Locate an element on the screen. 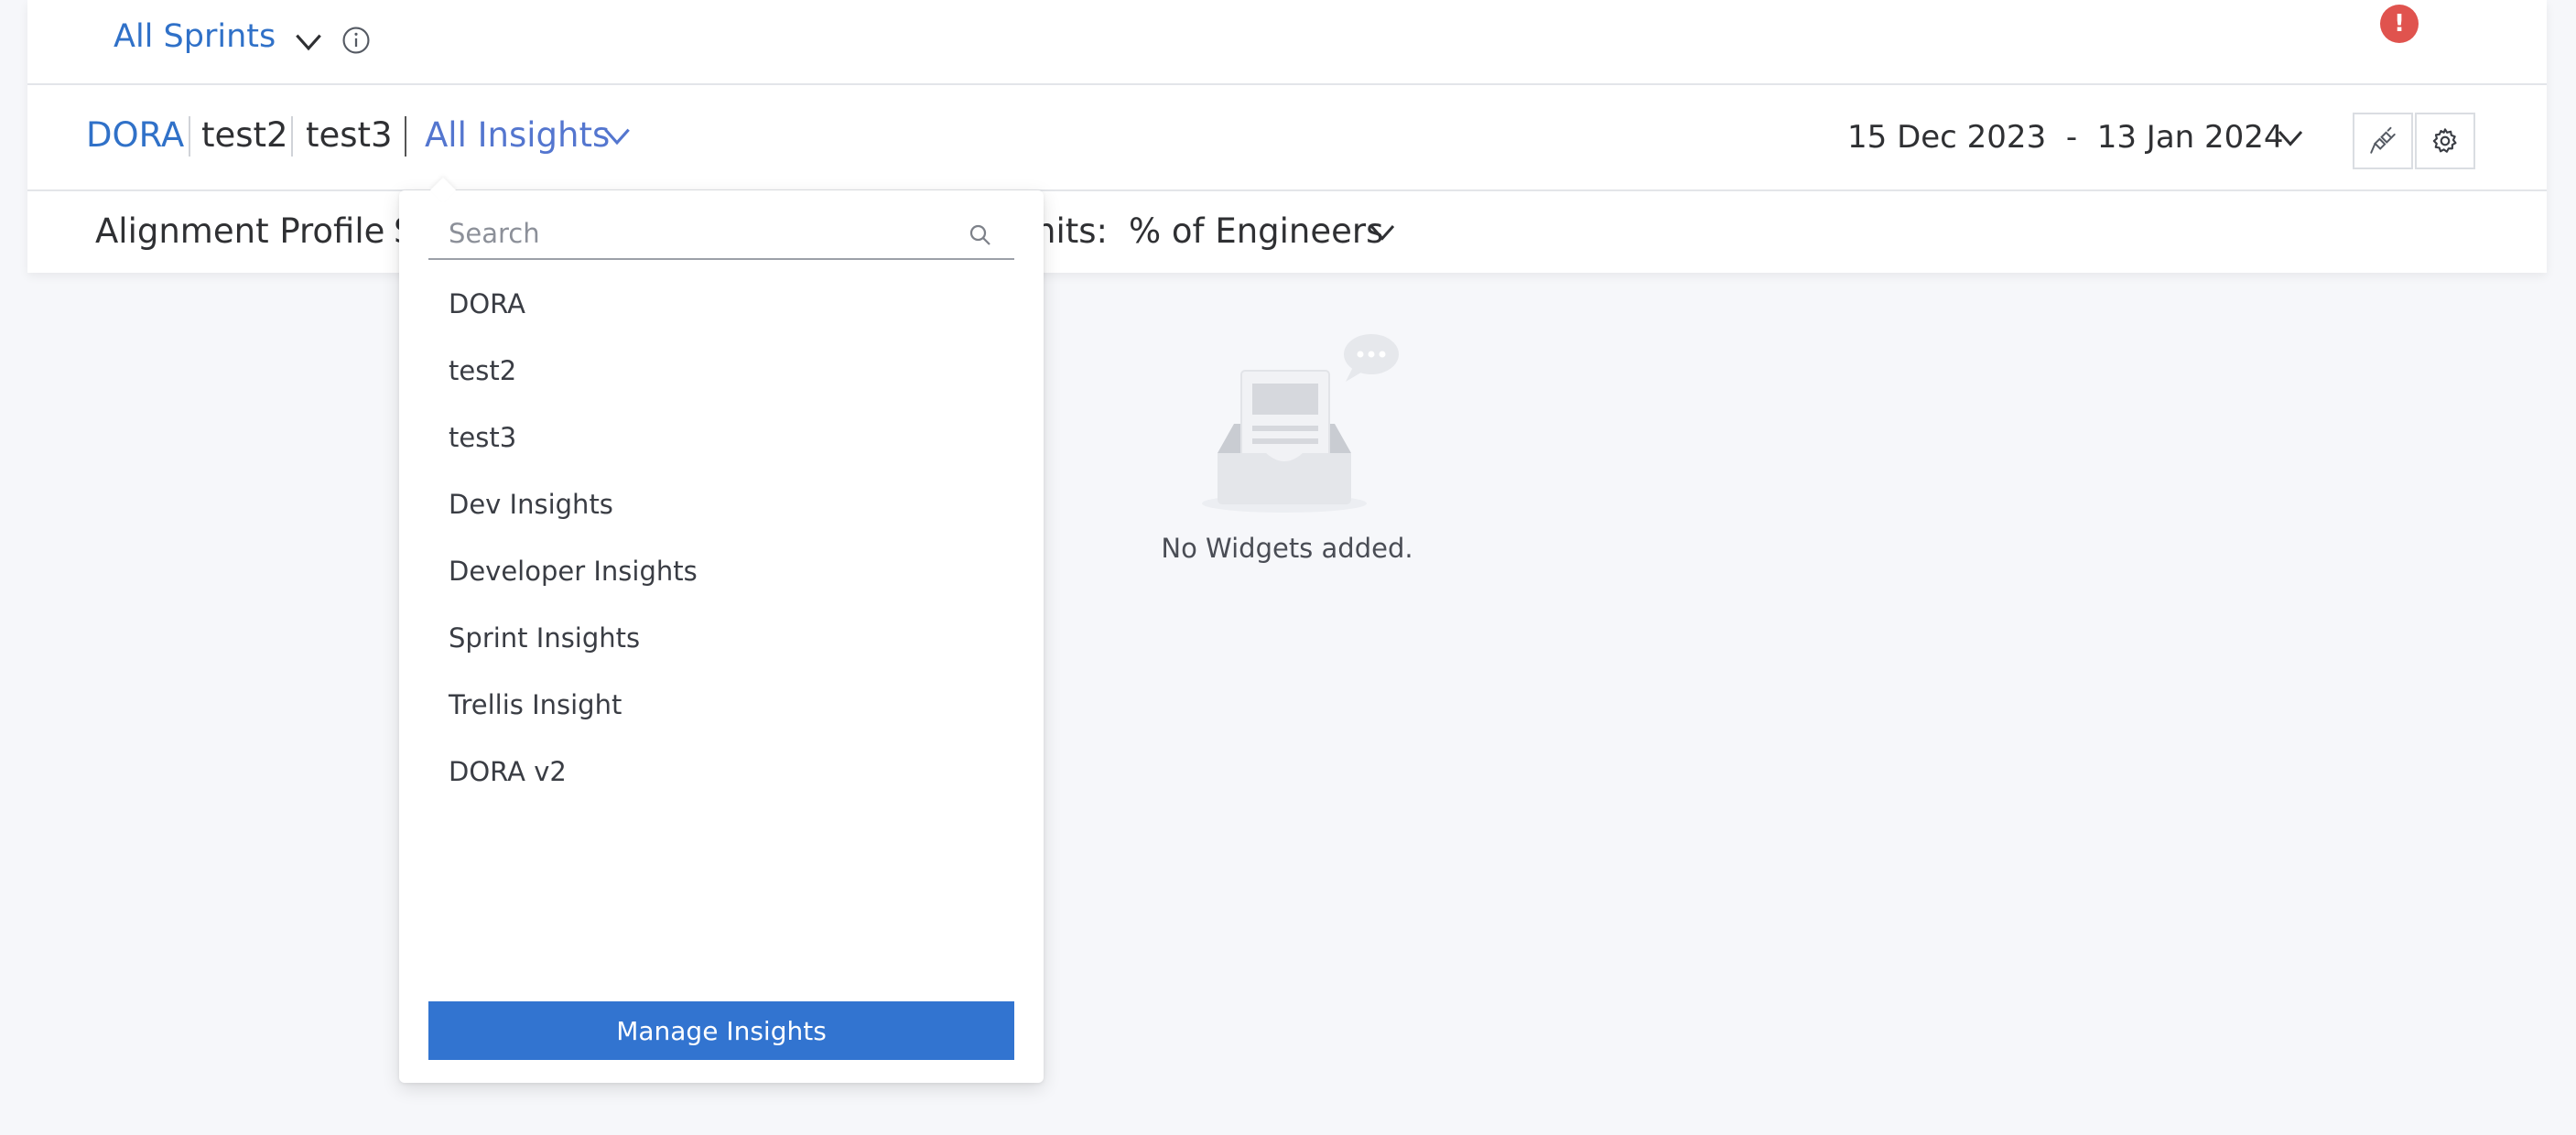  settings-button is located at coordinates (2445, 141).